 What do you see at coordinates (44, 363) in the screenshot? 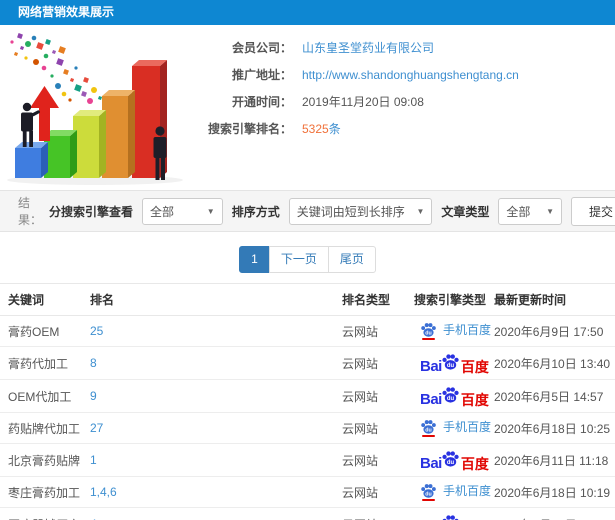
I see `keyword-cell: 膏药代加工` at bounding box center [44, 363].